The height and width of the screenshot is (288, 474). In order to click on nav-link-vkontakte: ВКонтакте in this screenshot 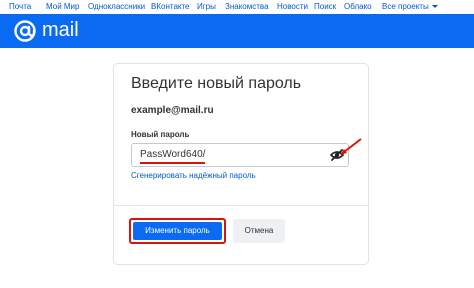, I will do `click(170, 7)`.